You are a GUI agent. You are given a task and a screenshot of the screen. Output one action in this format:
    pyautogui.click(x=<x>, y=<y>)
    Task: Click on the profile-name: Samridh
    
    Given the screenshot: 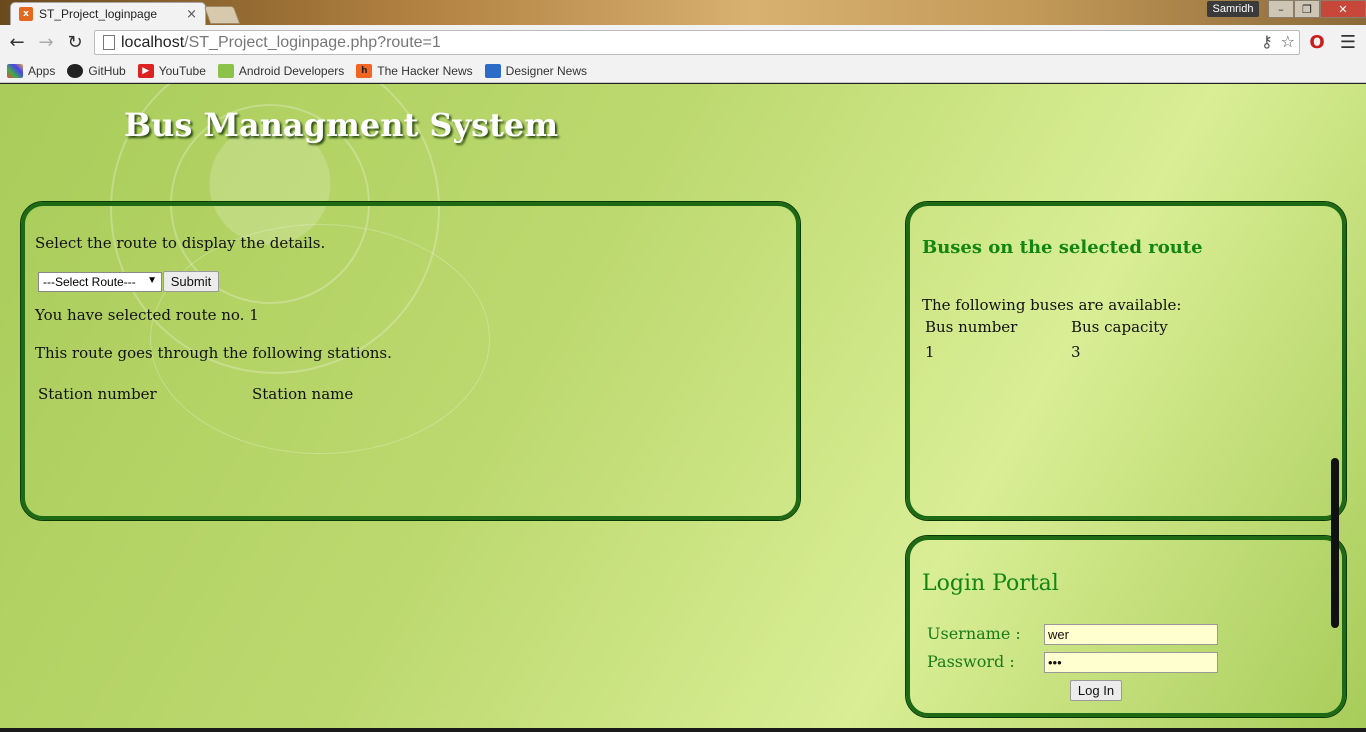 What is the action you would take?
    pyautogui.click(x=1233, y=9)
    